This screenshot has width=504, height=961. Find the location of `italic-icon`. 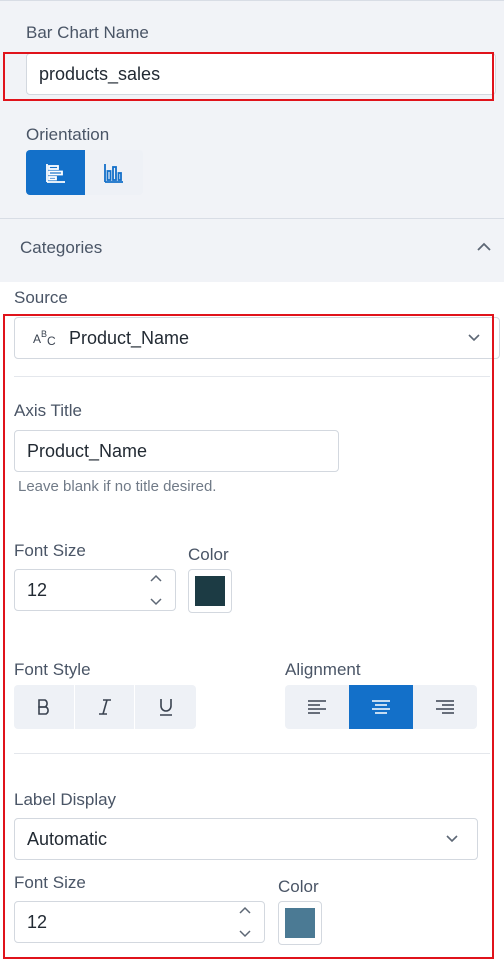

italic-icon is located at coordinates (105, 707).